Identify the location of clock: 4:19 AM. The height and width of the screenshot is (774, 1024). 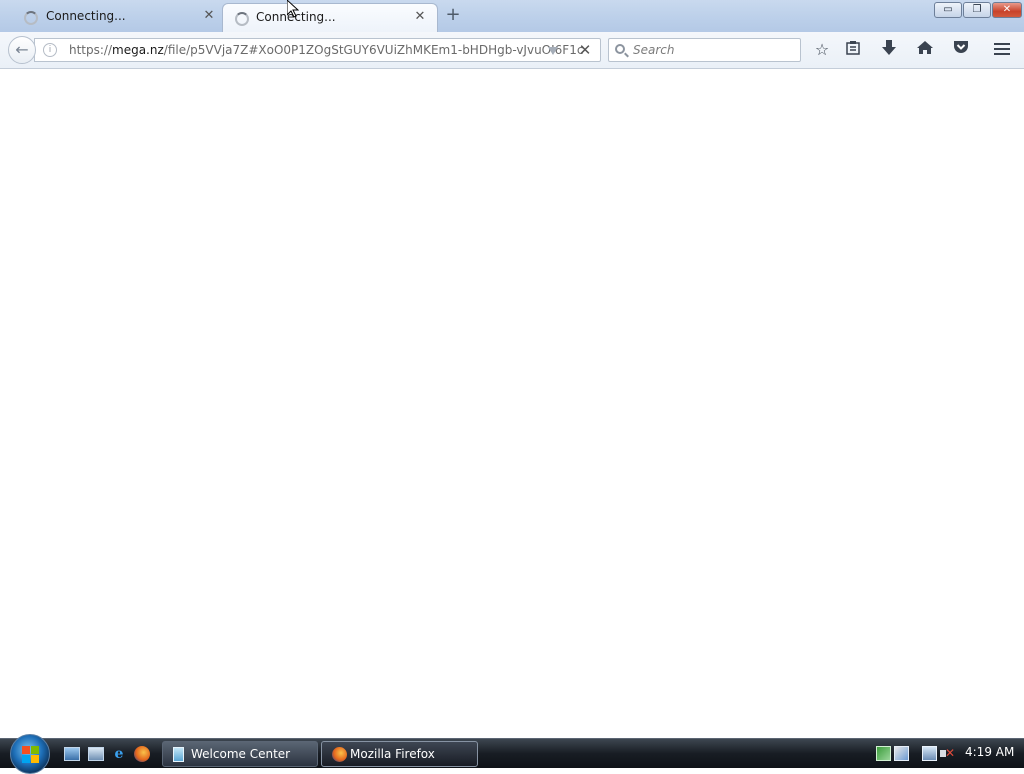
(989, 752).